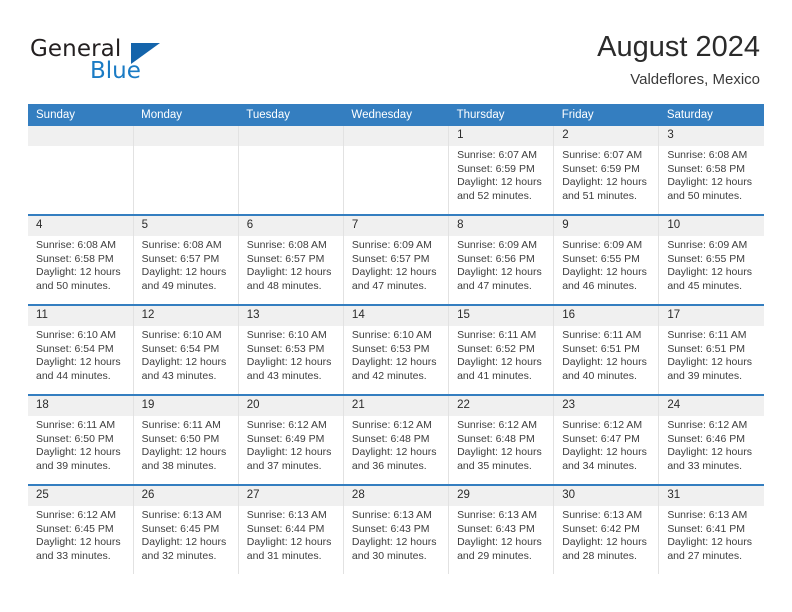 The height and width of the screenshot is (612, 792). I want to click on day-number, so click(185, 136).